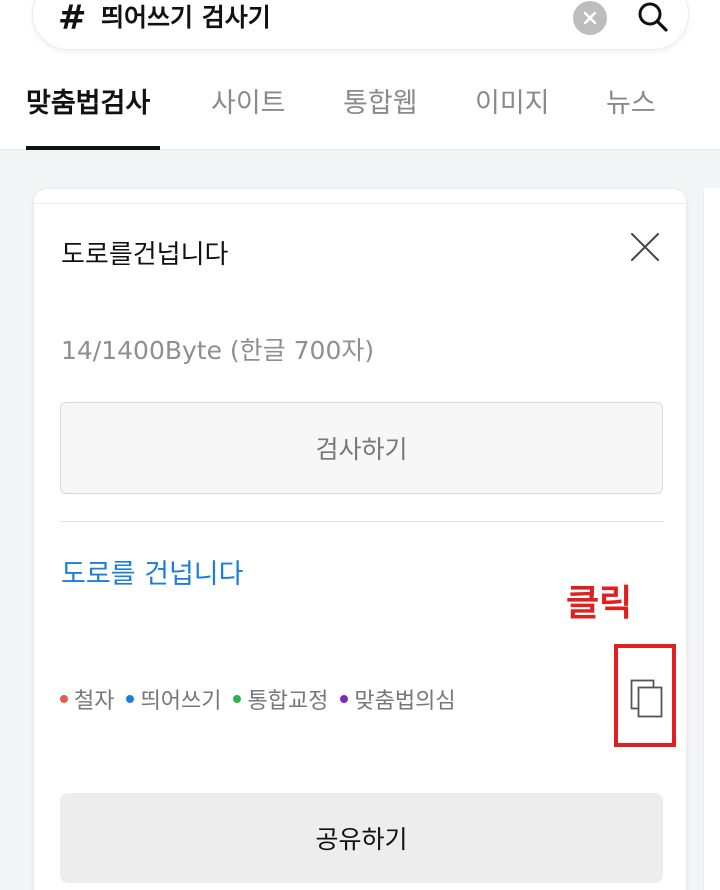 This screenshot has height=890, width=720. What do you see at coordinates (93, 148) in the screenshot?
I see `active-tab-indicator` at bounding box center [93, 148].